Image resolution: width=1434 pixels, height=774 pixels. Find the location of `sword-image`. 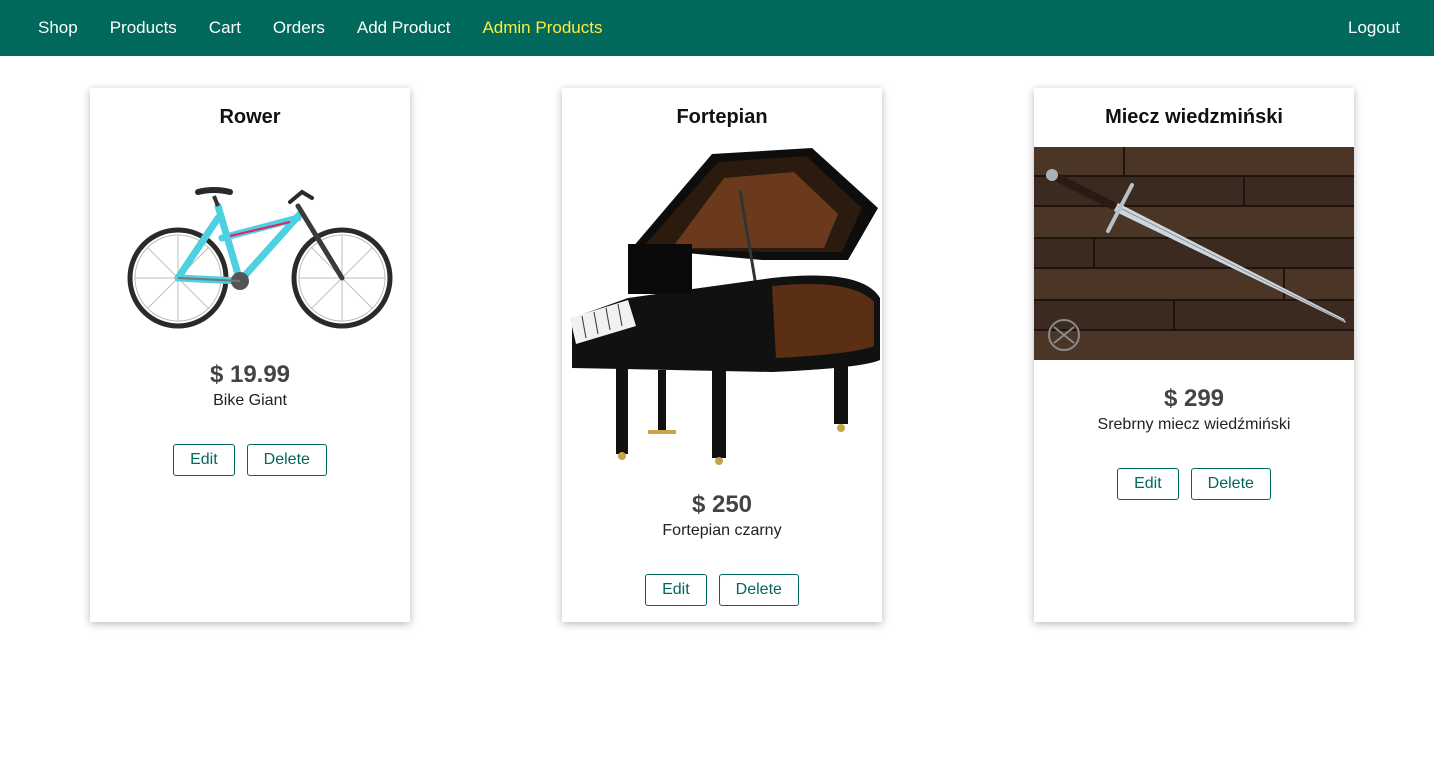

sword-image is located at coordinates (1194, 253).